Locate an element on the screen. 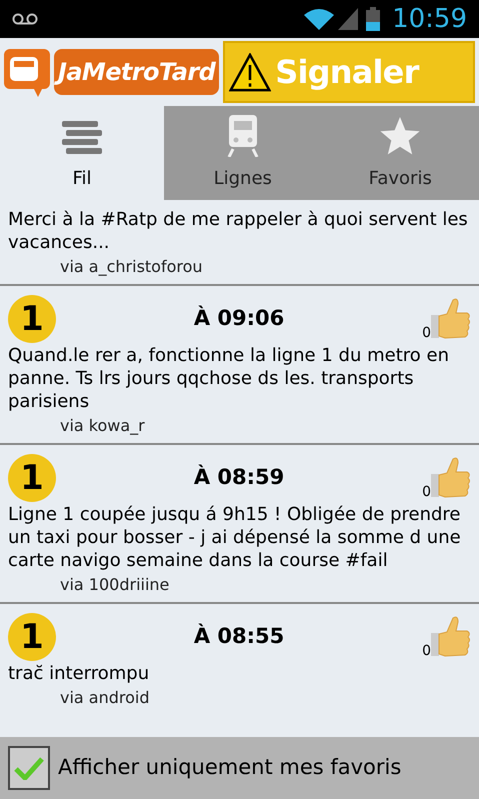  report-author: via android is located at coordinates (105, 698).